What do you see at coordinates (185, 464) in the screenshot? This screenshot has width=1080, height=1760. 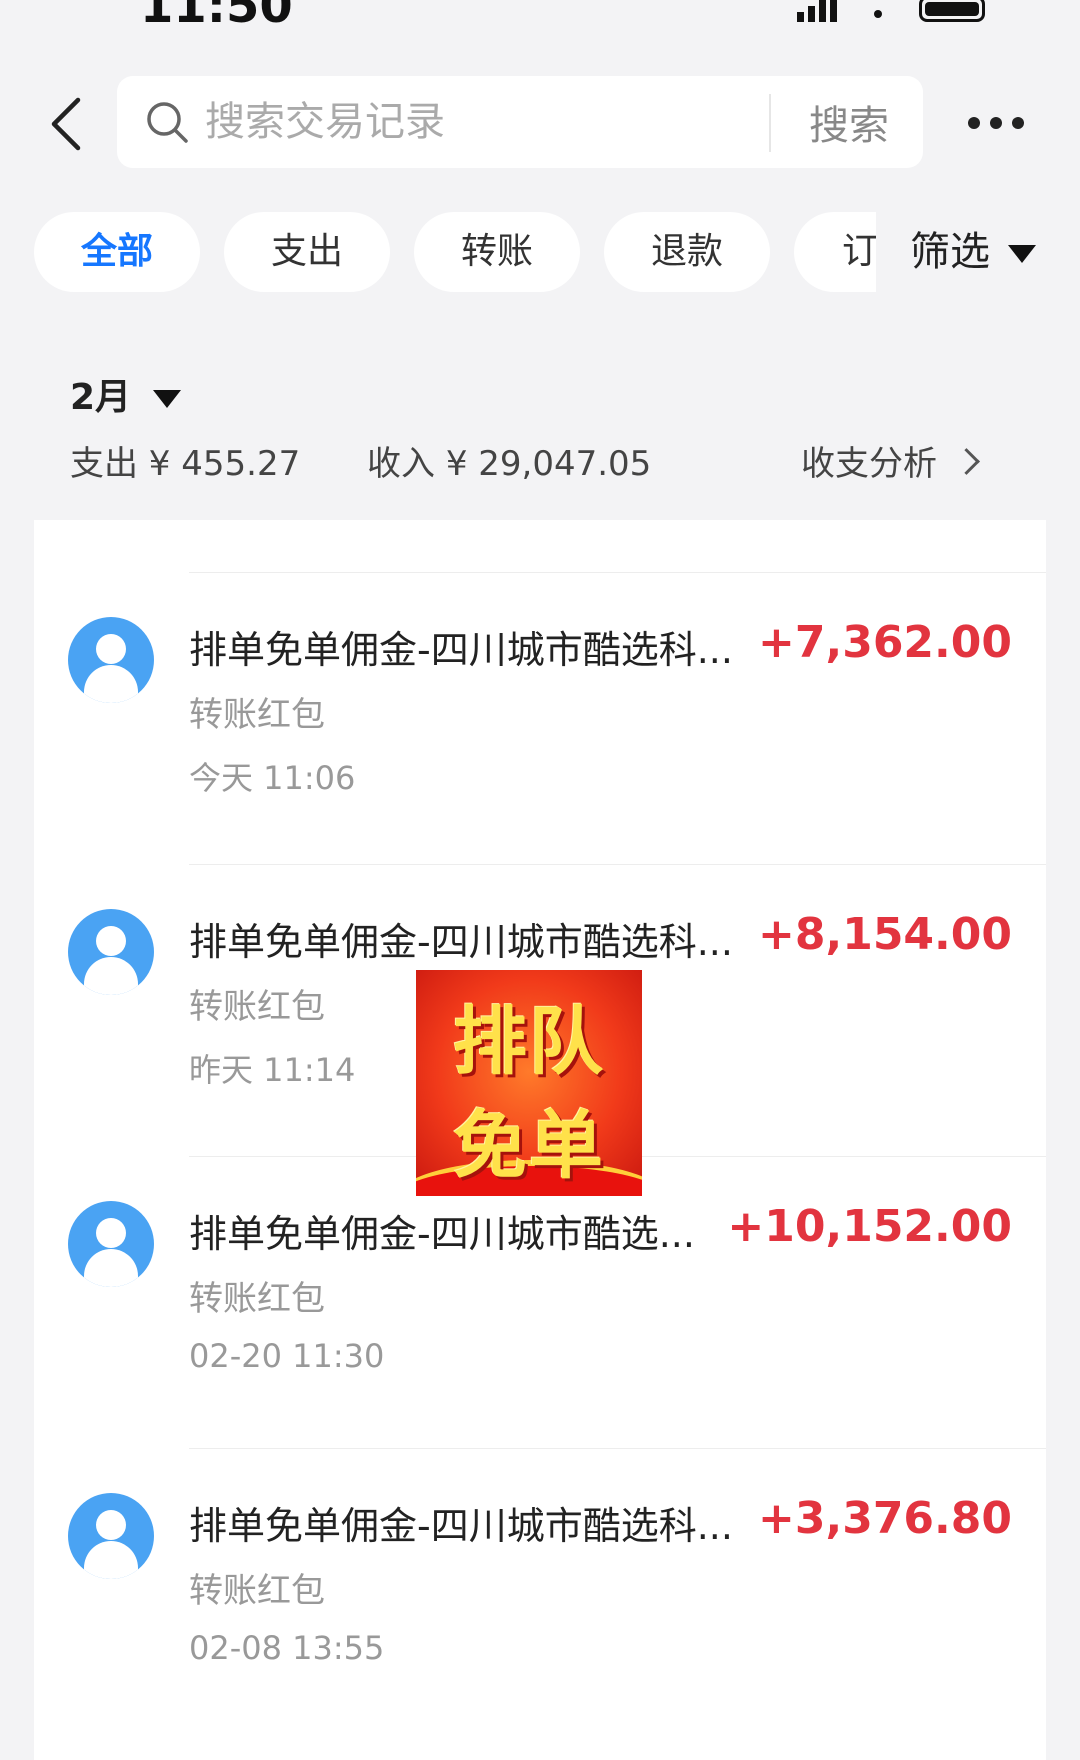 I see `expense-total: 支出 ¥ 455.27` at bounding box center [185, 464].